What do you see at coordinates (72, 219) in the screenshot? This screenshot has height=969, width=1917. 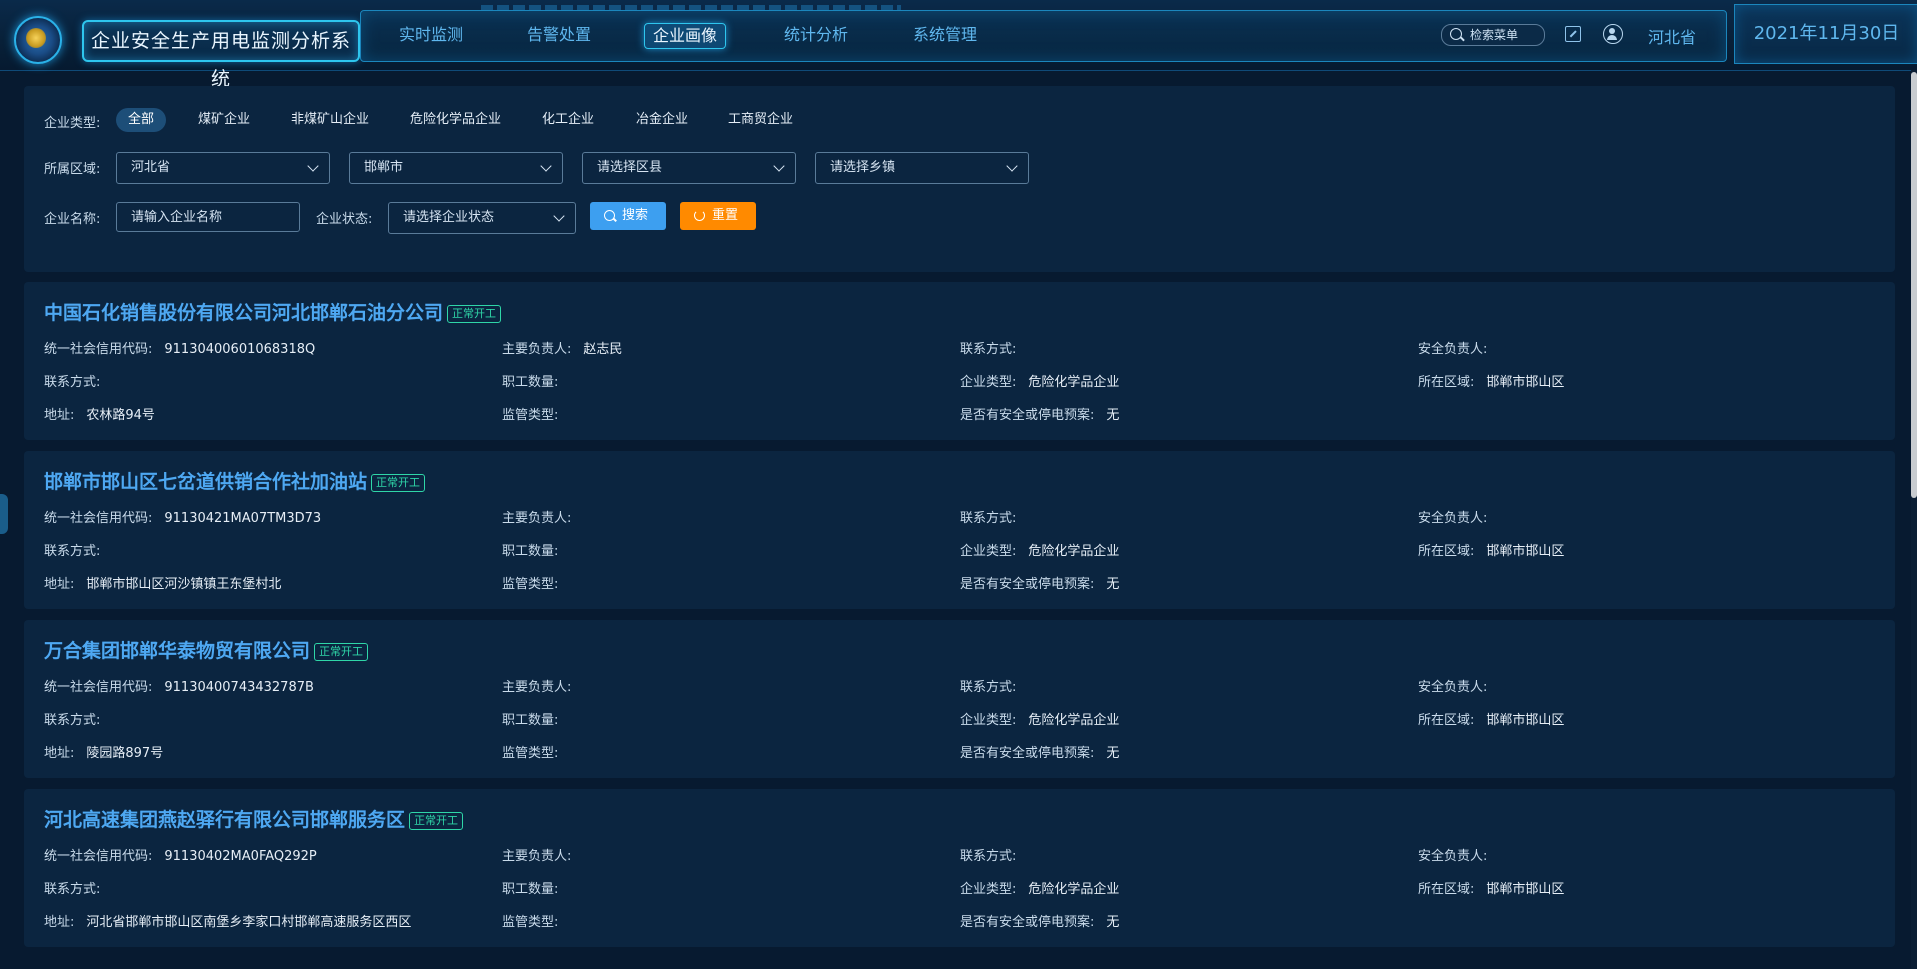 I see `name-filter-label: 企业名称:` at bounding box center [72, 219].